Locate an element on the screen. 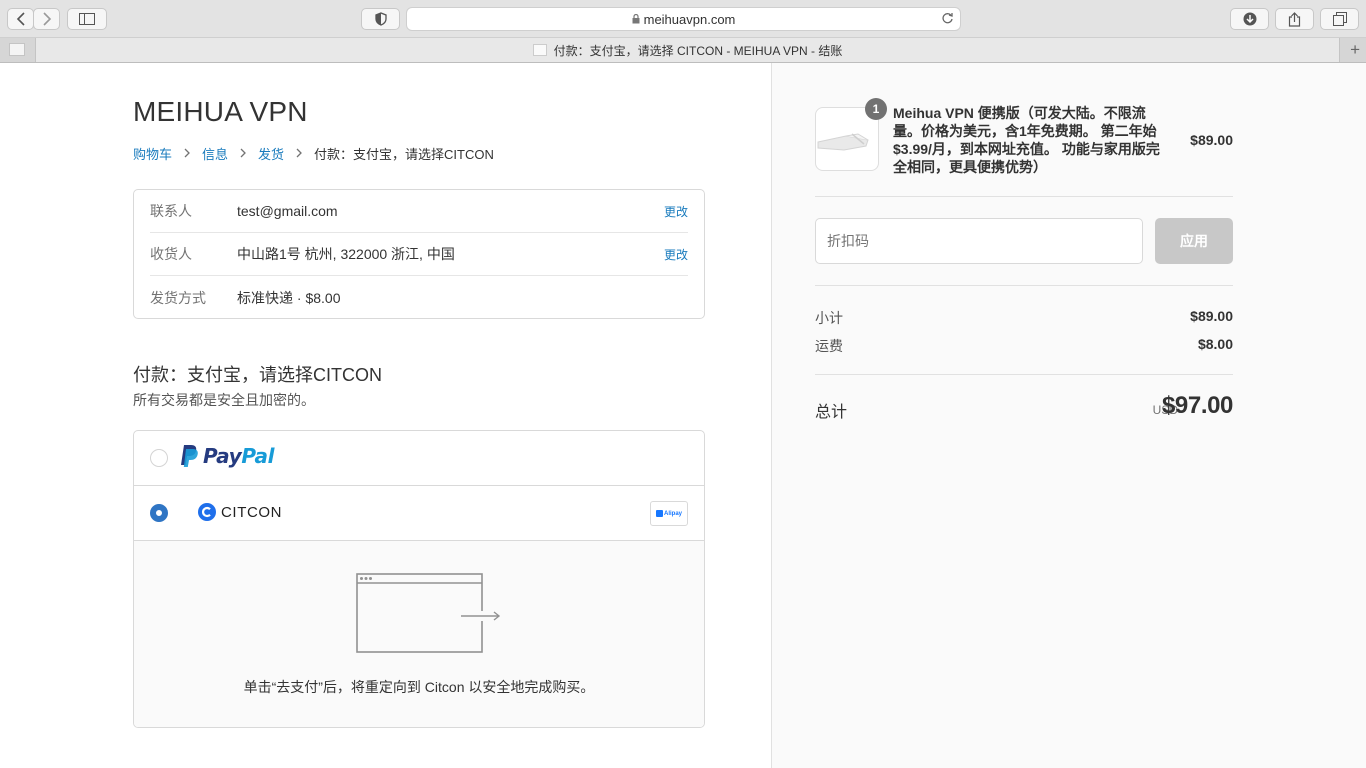 The height and width of the screenshot is (768, 1366). pinned-tab is located at coordinates (17, 49).